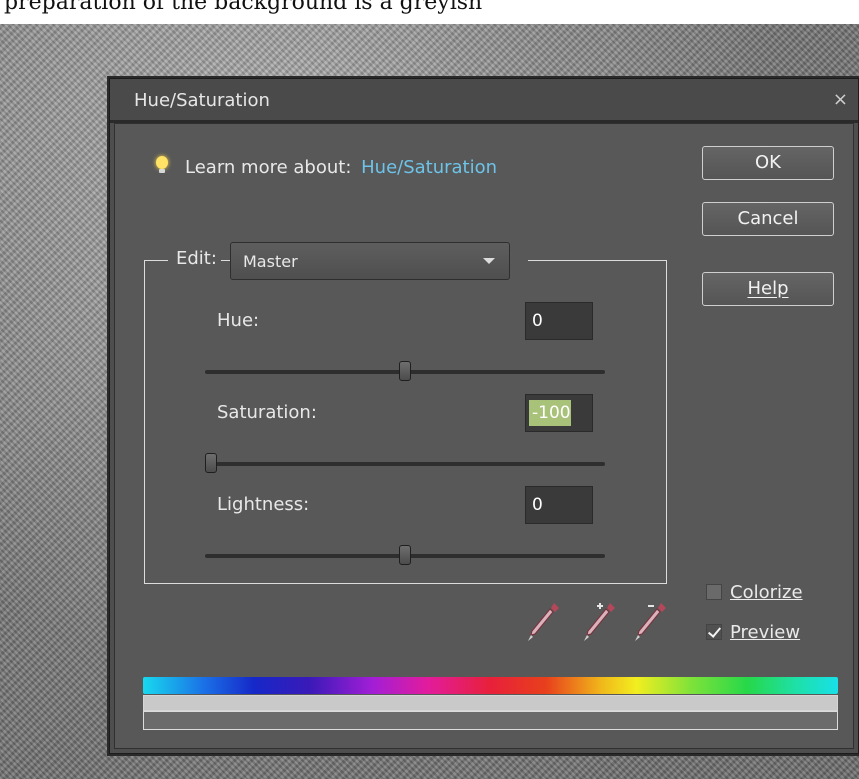 This screenshot has height=779, width=859. I want to click on saturation-slider, so click(405, 463).